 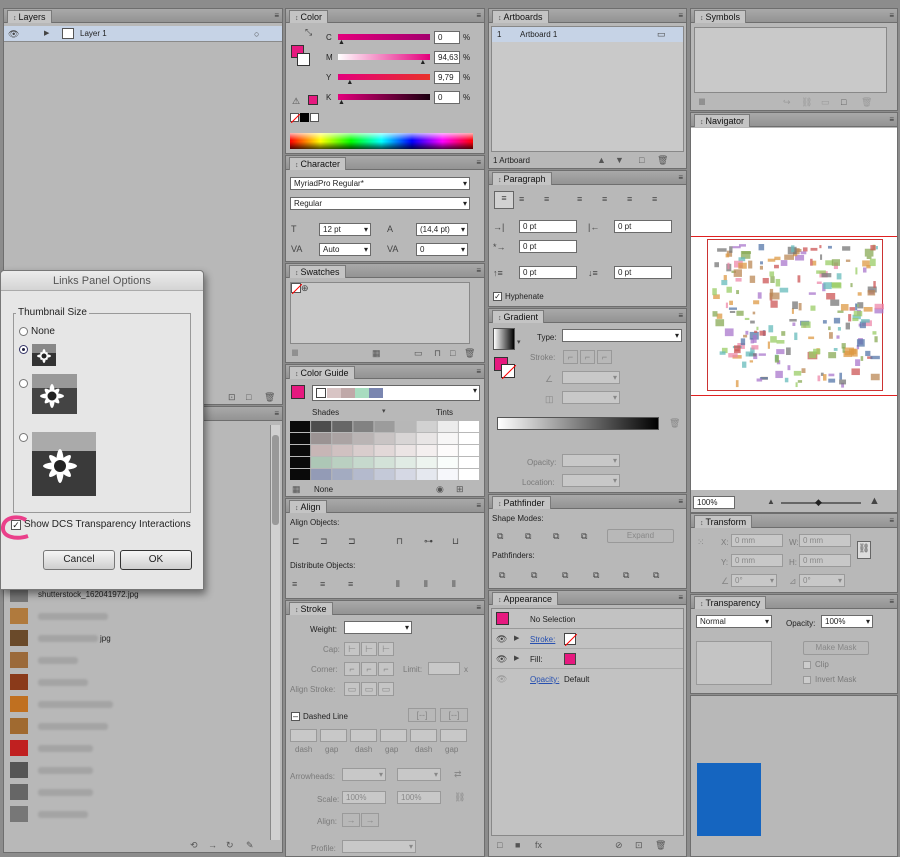 I want to click on cap-round-icon: ⊢, so click(x=369, y=649).